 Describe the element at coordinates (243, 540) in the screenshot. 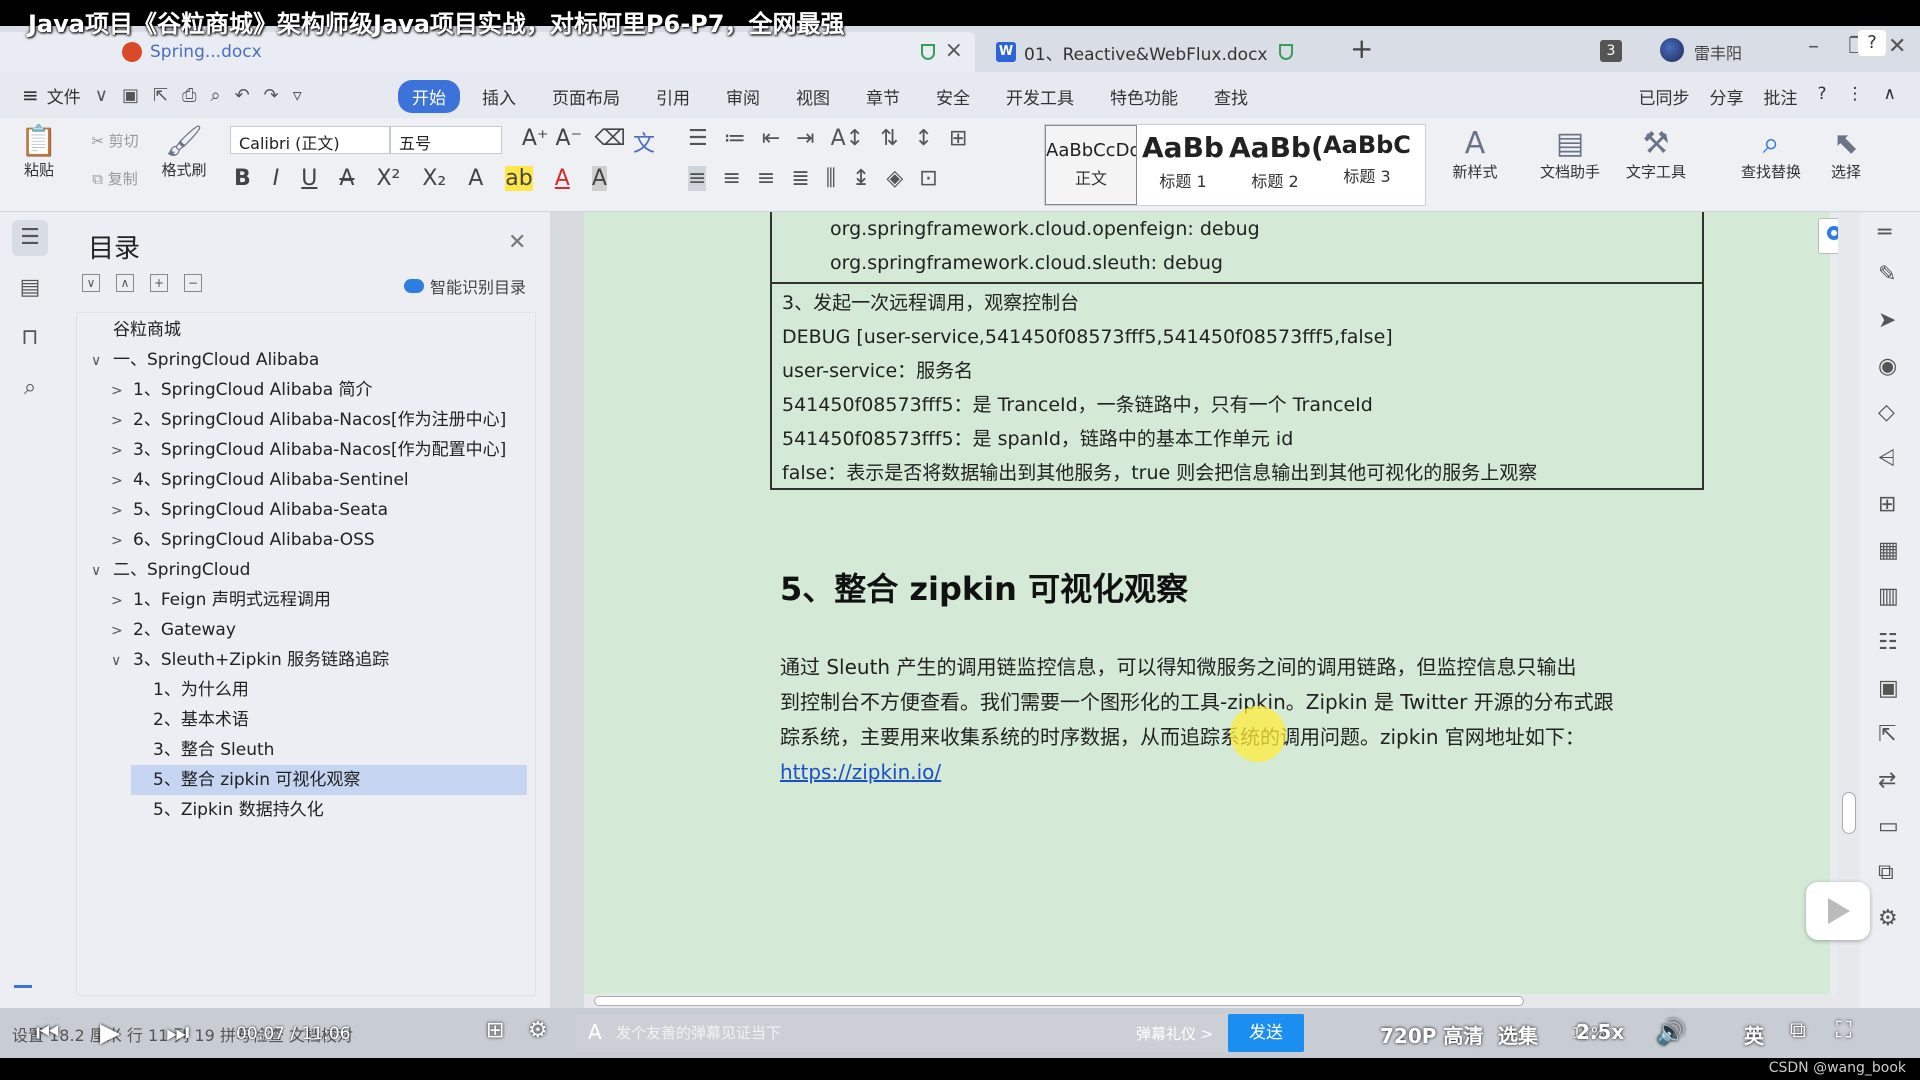

I see `toc-item: >6、SpringCloud Alibaba-OSS` at that location.